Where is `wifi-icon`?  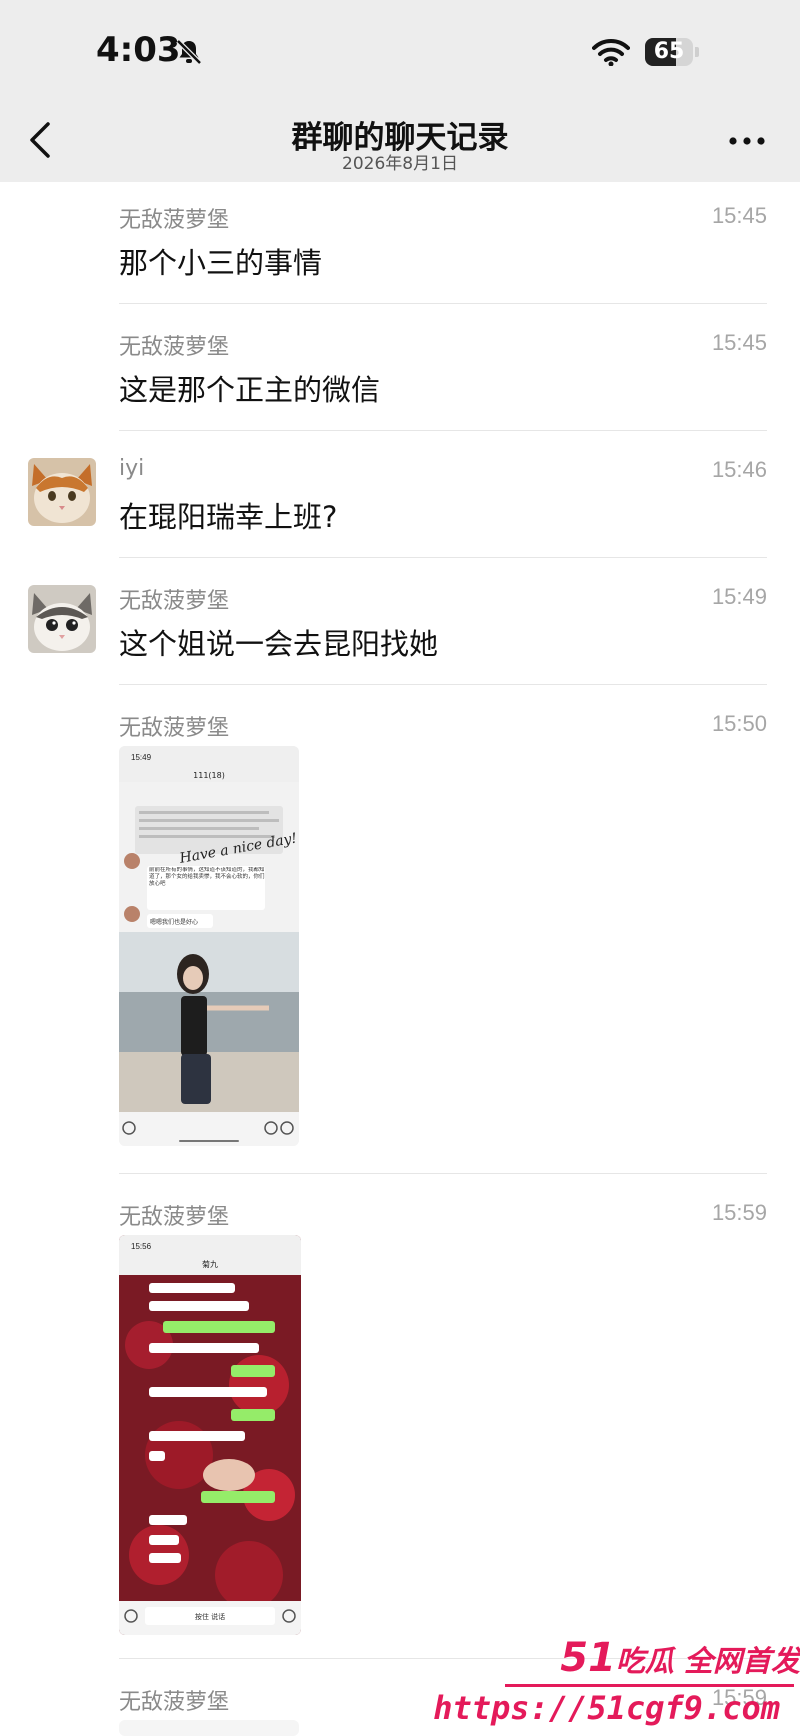 wifi-icon is located at coordinates (611, 52).